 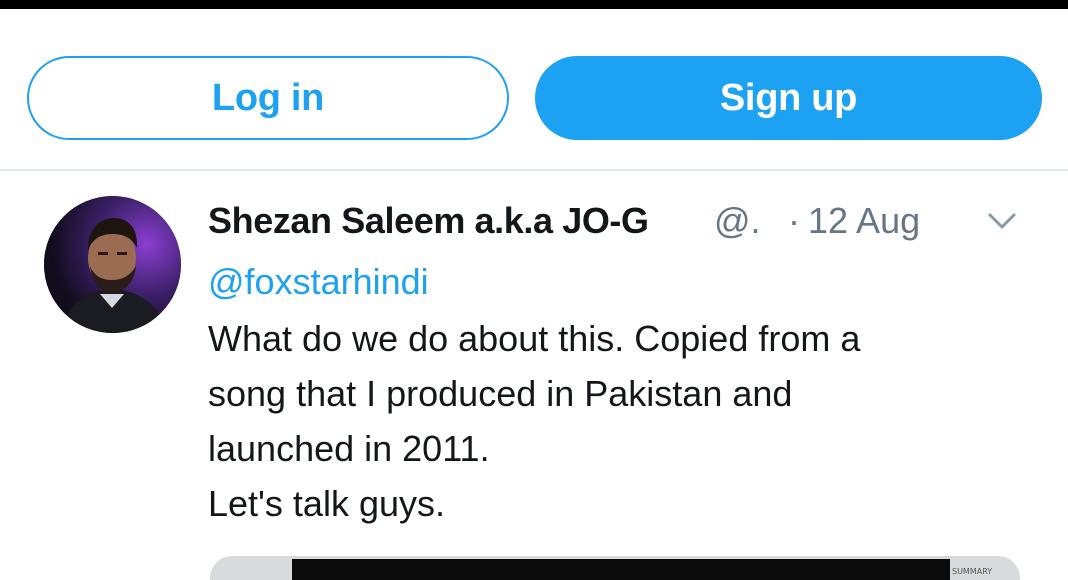 What do you see at coordinates (268, 98) in the screenshot?
I see `login-button: Log in` at bounding box center [268, 98].